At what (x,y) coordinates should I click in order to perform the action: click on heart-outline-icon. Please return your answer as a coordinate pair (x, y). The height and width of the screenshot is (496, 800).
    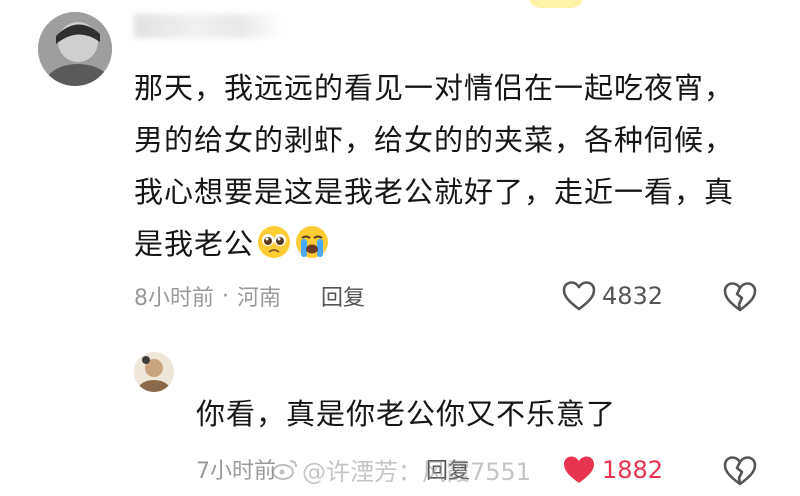
    Looking at the image, I should click on (579, 296).